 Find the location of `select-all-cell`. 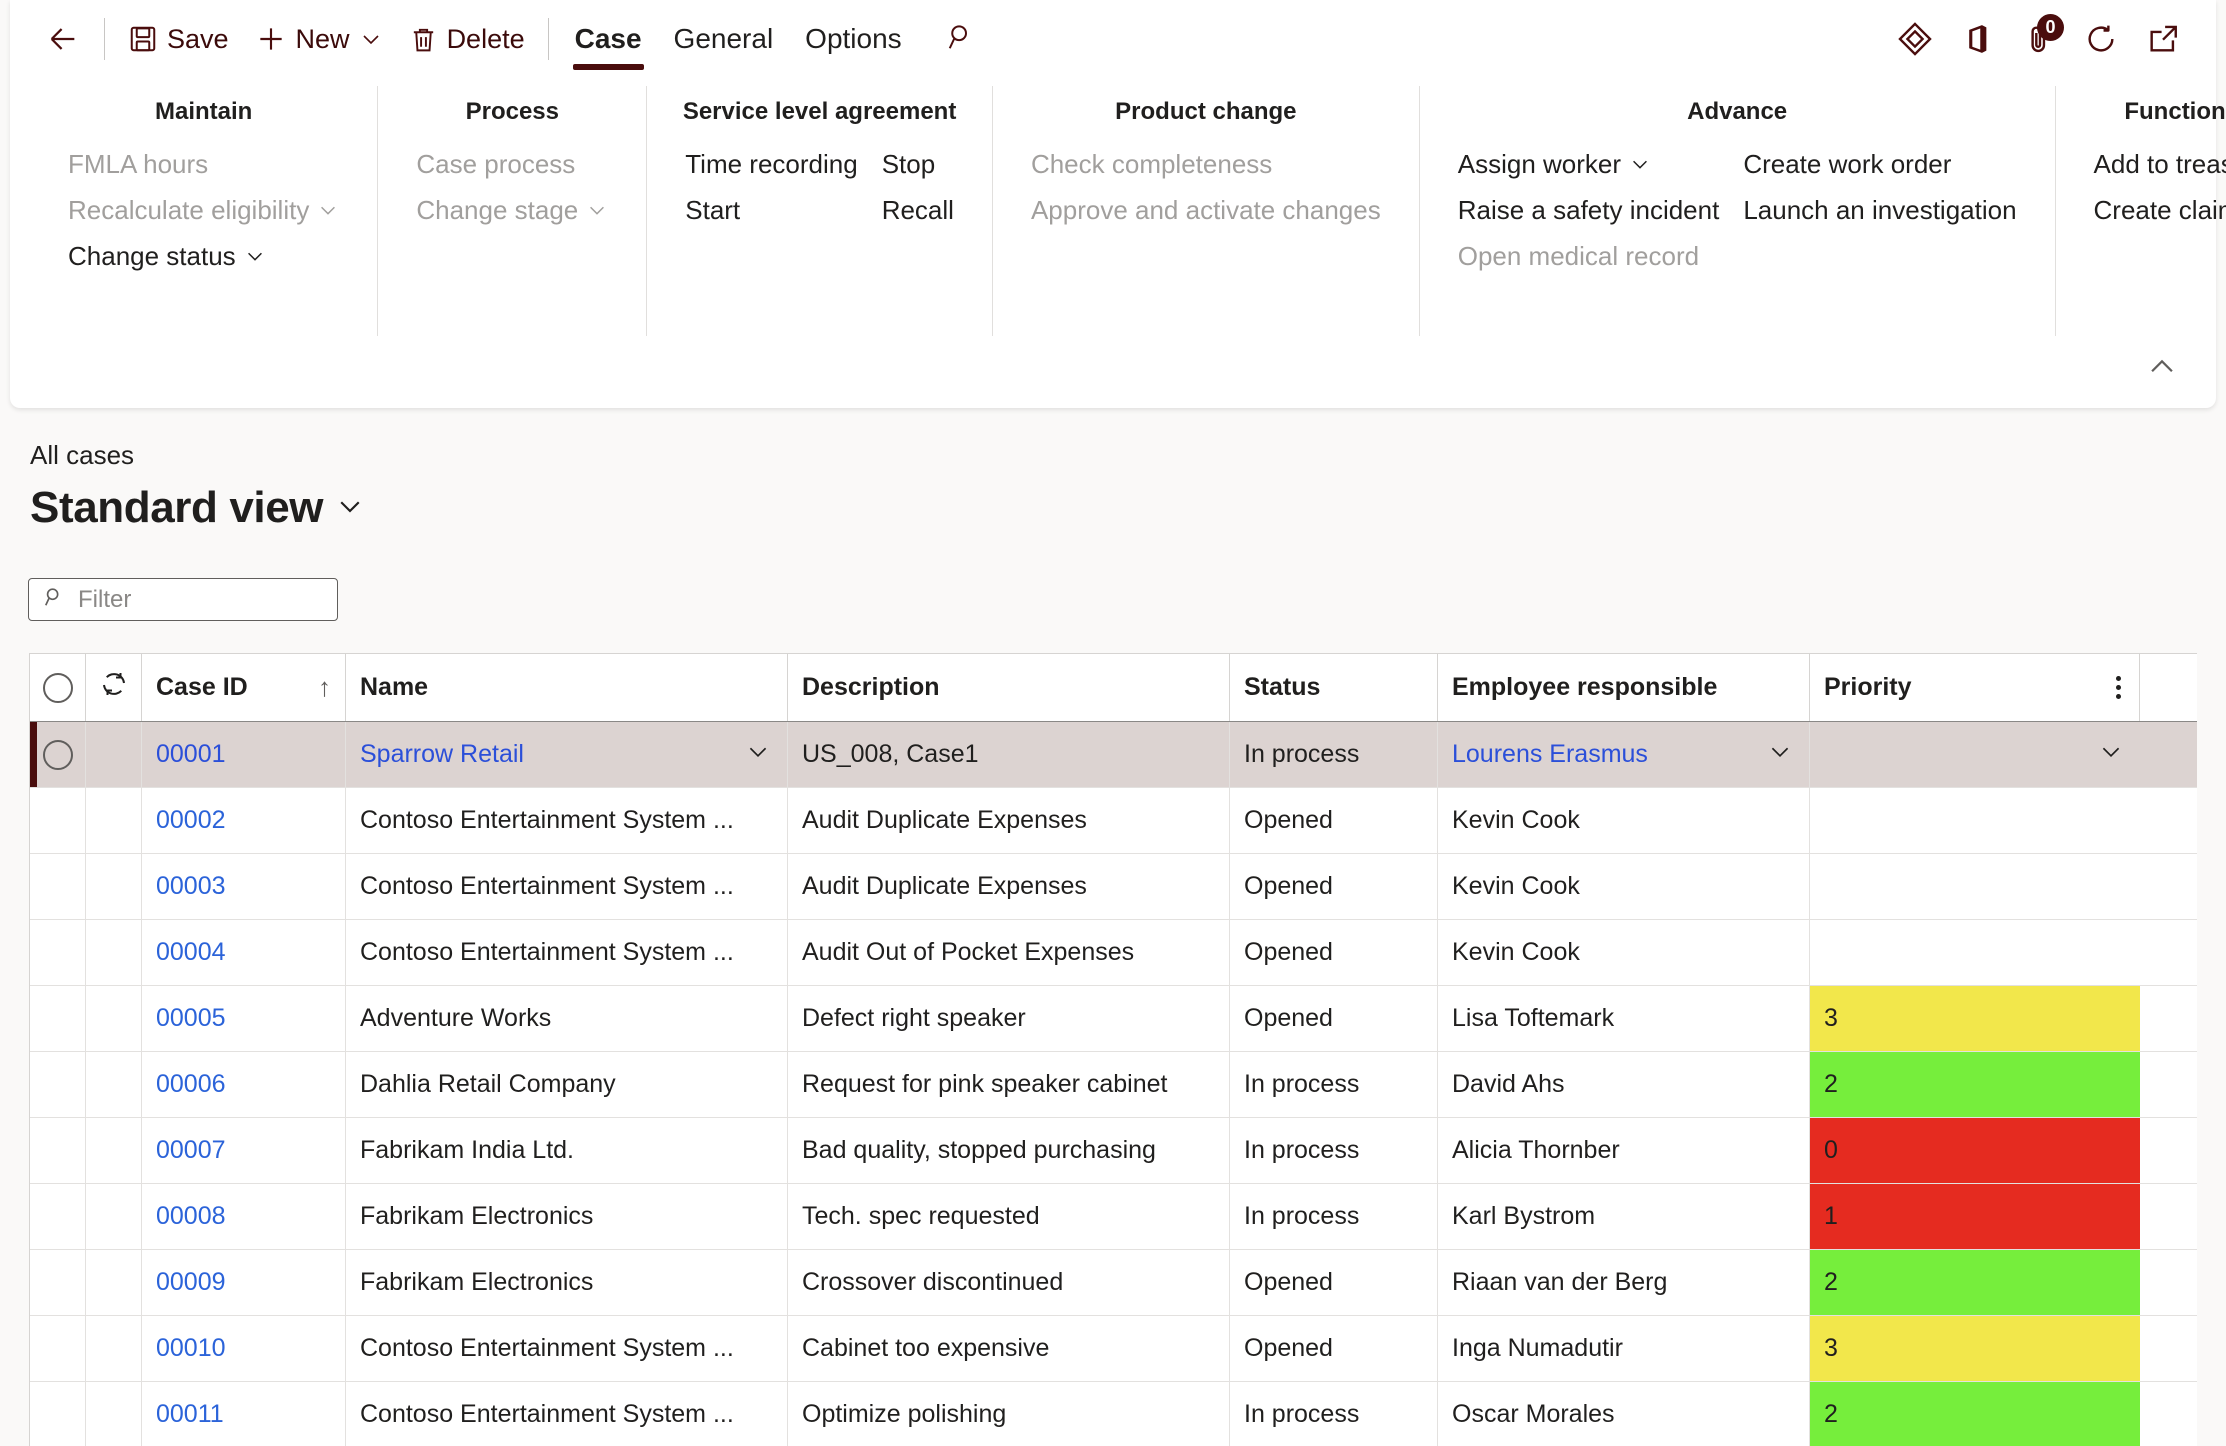

select-all-cell is located at coordinates (58, 687).